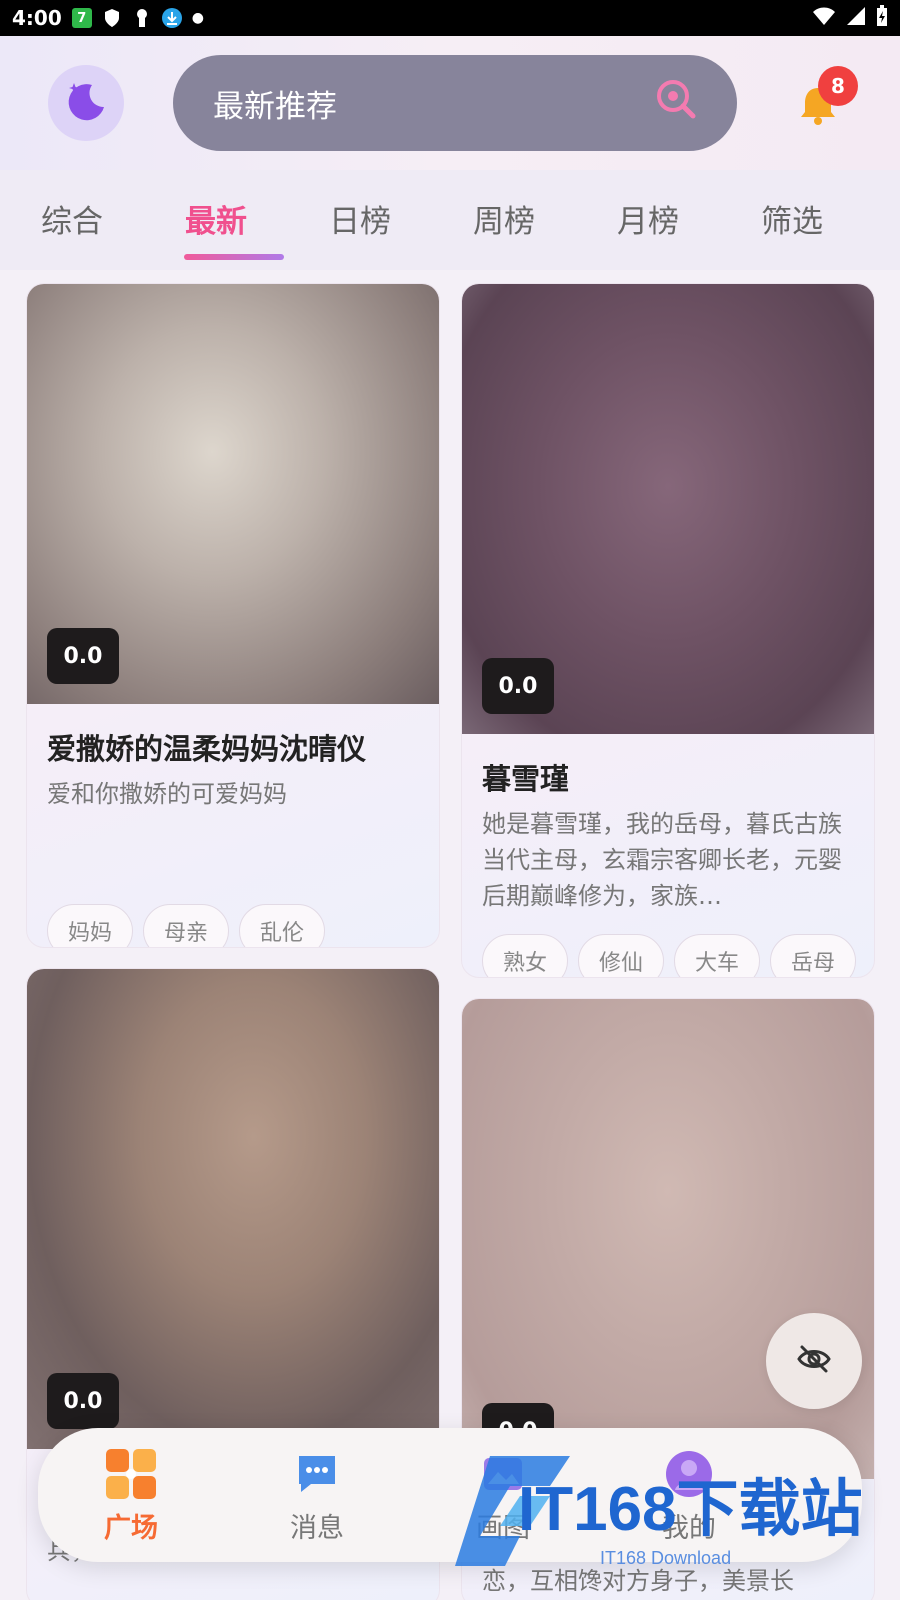 Image resolution: width=900 pixels, height=1600 pixels. What do you see at coordinates (526, 779) in the screenshot?
I see `card-title: 暮雪瑾` at bounding box center [526, 779].